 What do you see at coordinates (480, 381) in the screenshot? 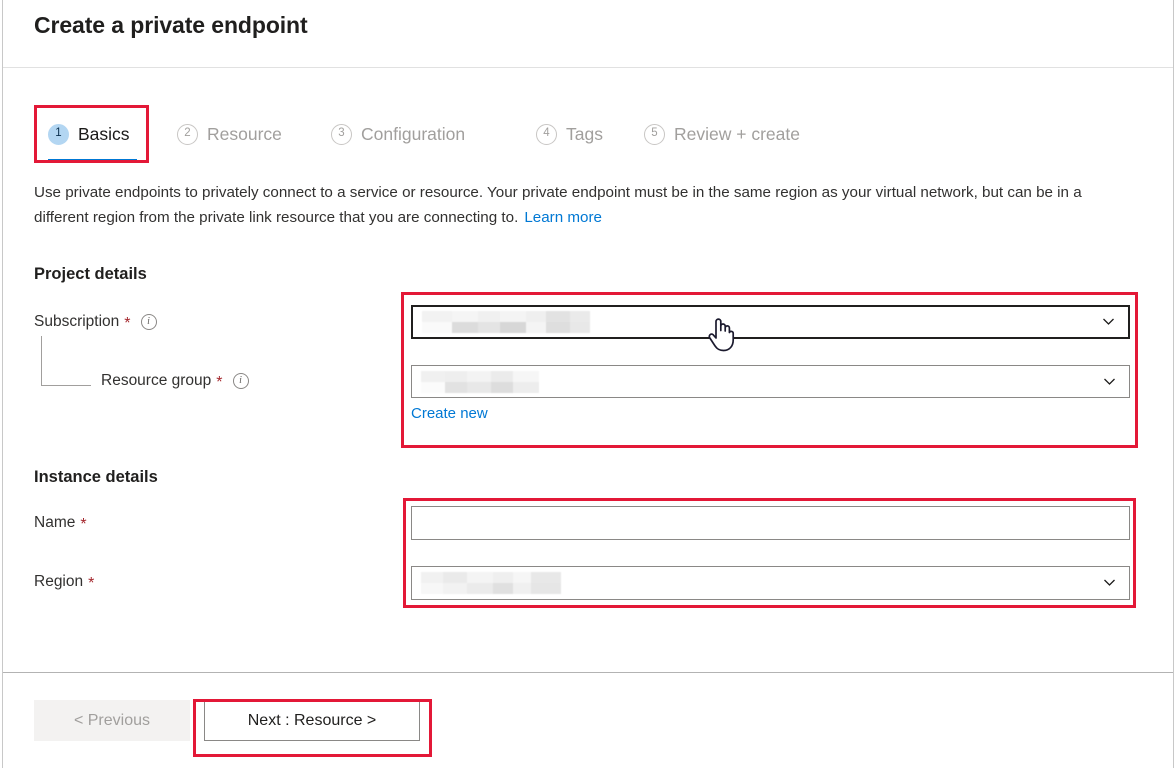
I see `resource-group-value-redacted` at bounding box center [480, 381].